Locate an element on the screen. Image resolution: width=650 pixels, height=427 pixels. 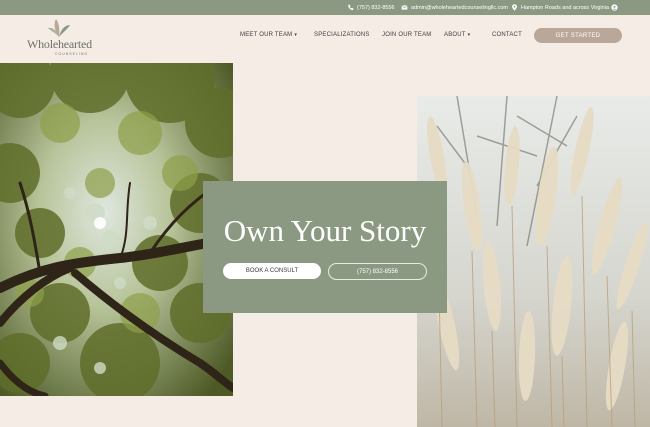
hero-phone-button: (757) 832-8556 is located at coordinates (377, 271).